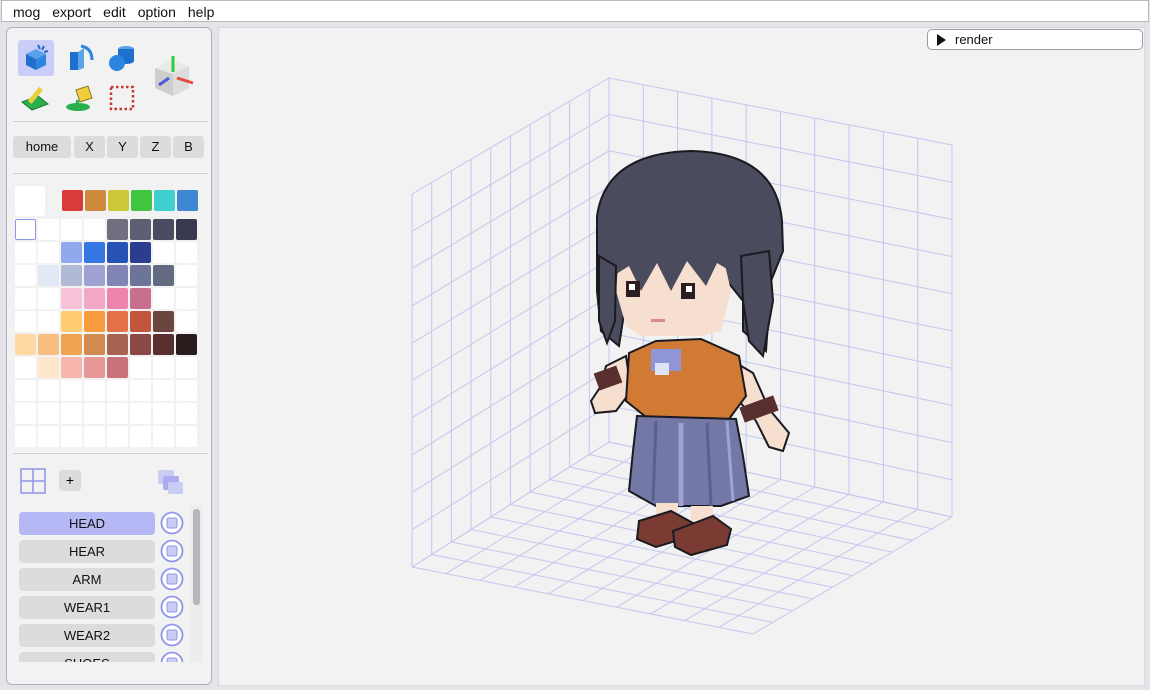 The image size is (1150, 690). Describe the element at coordinates (941, 40) in the screenshot. I see `play-icon` at that location.